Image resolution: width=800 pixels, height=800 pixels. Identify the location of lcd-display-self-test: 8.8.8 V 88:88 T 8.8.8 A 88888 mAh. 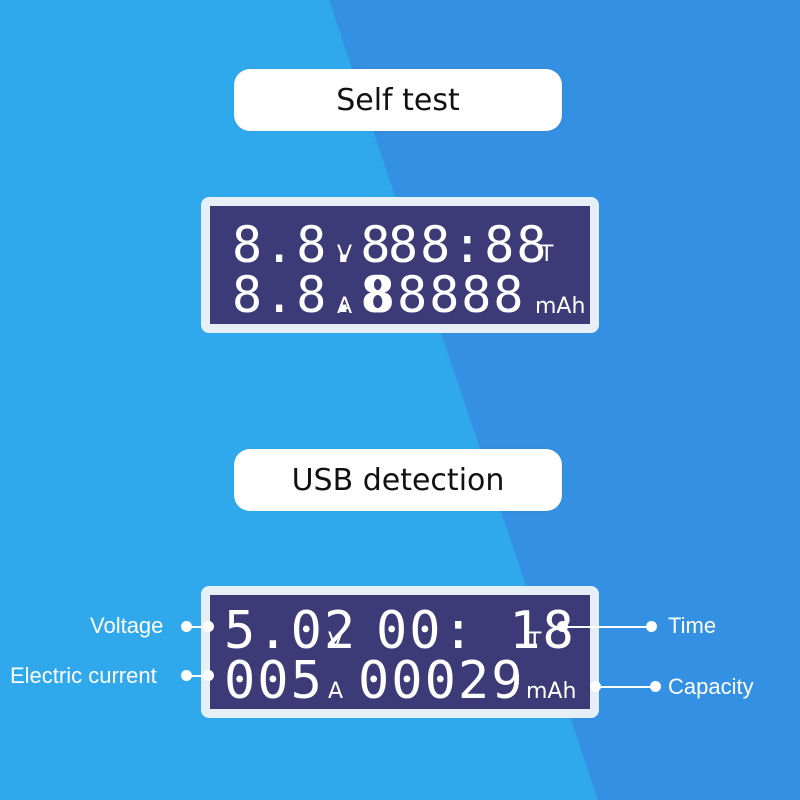
(400, 265).